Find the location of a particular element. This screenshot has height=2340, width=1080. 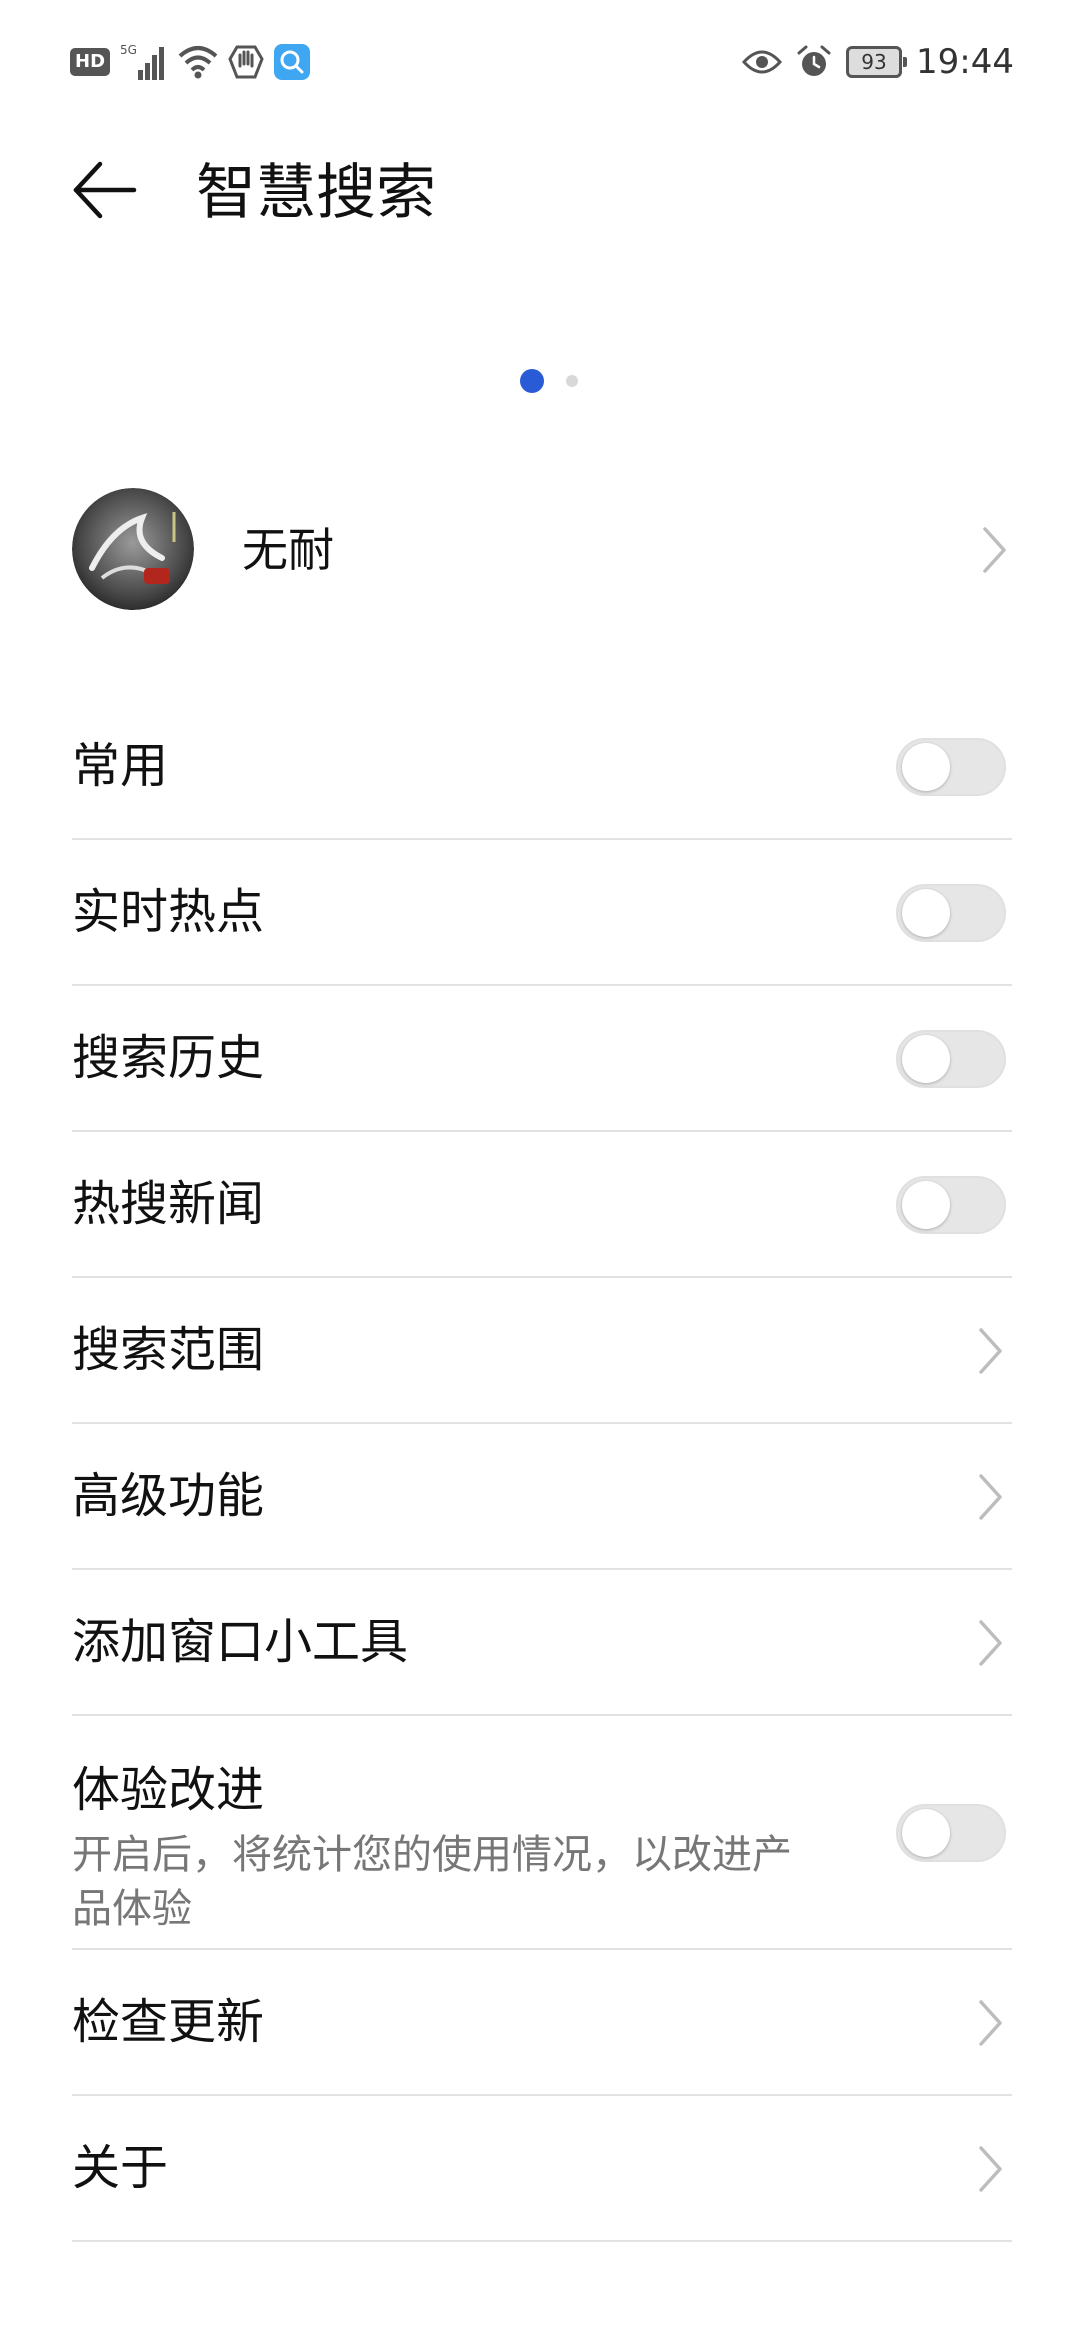

status-left-icons: HD 5G is located at coordinates (190, 62).